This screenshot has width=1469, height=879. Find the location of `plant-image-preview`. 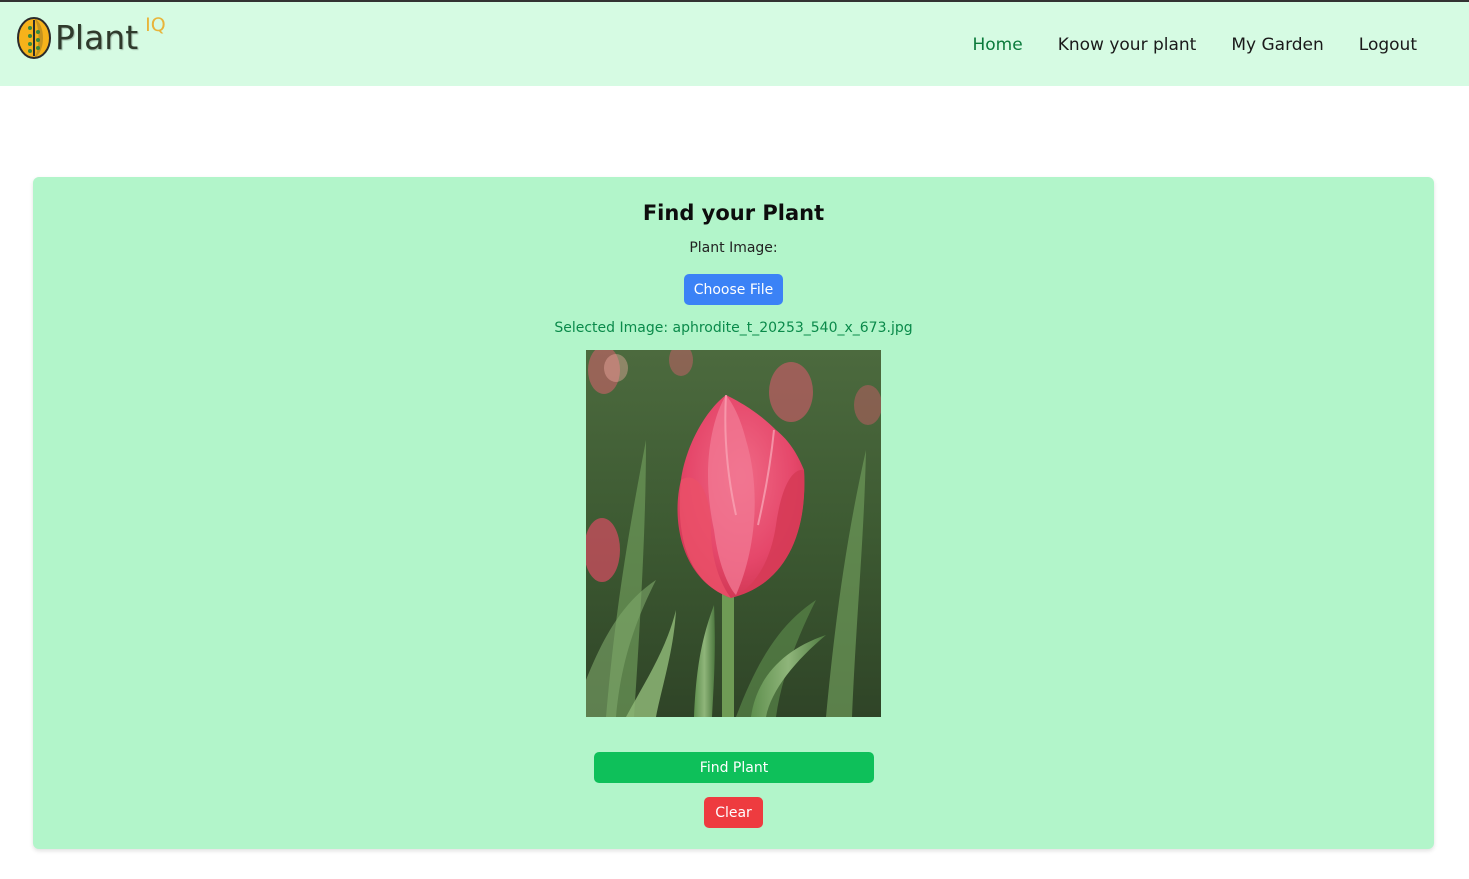

plant-image-preview is located at coordinates (733, 533).